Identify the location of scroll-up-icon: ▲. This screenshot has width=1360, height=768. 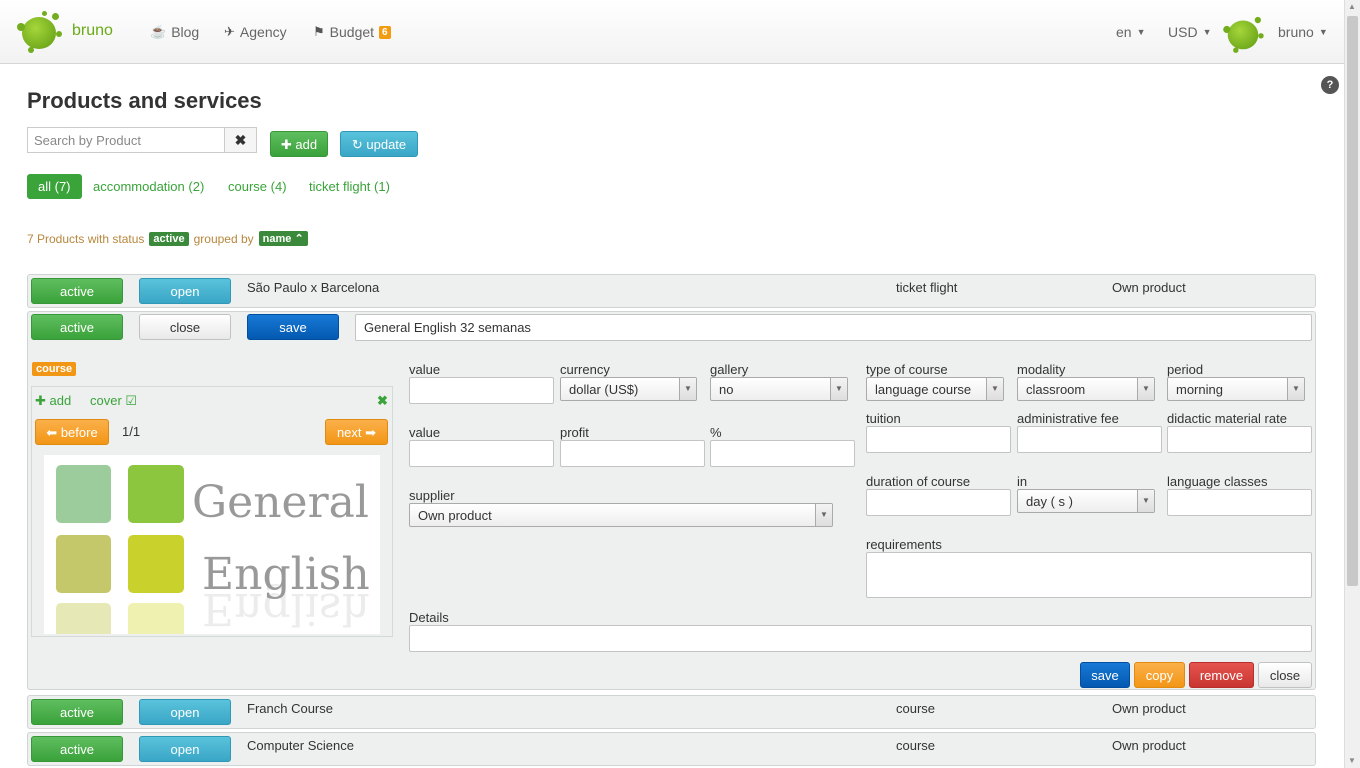
(1352, 6).